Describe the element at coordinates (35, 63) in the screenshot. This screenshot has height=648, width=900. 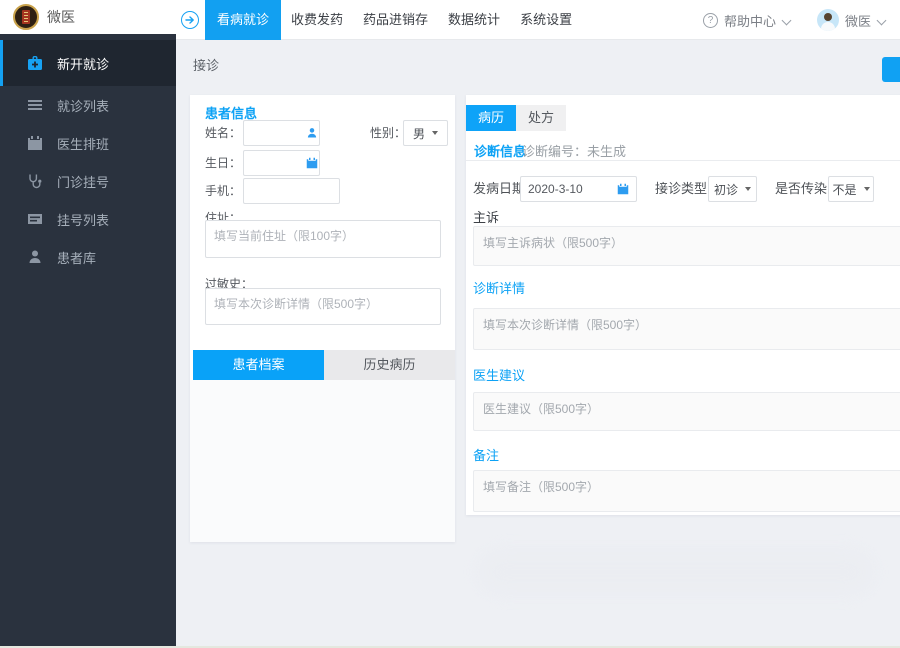
I see `medkit-icon` at that location.